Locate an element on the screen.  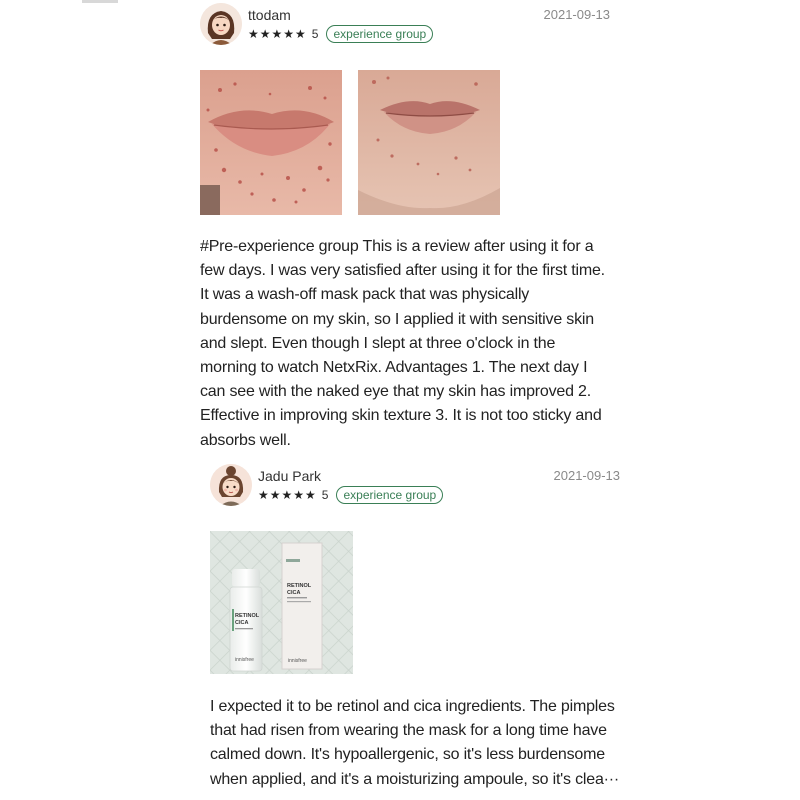
username: ttodam is located at coordinates (269, 15).